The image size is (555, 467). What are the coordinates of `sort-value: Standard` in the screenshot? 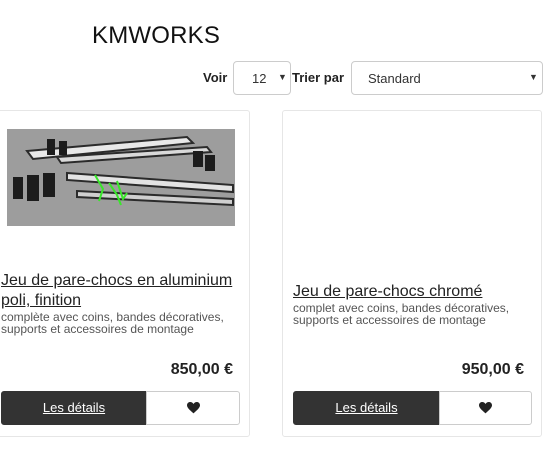 It's located at (394, 78).